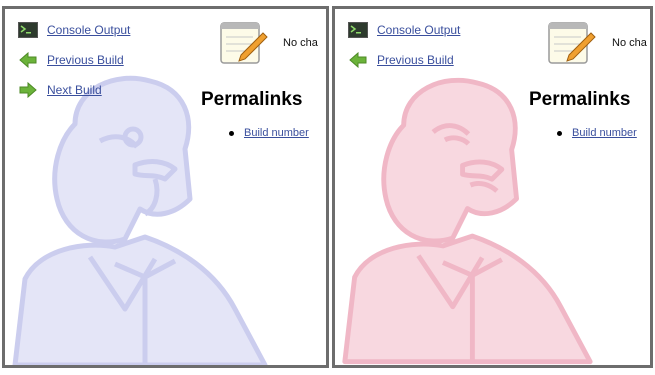 The width and height of the screenshot is (655, 375). I want to click on sidebar-nav: Console Output Previous Build Next Build, so click(73, 60).